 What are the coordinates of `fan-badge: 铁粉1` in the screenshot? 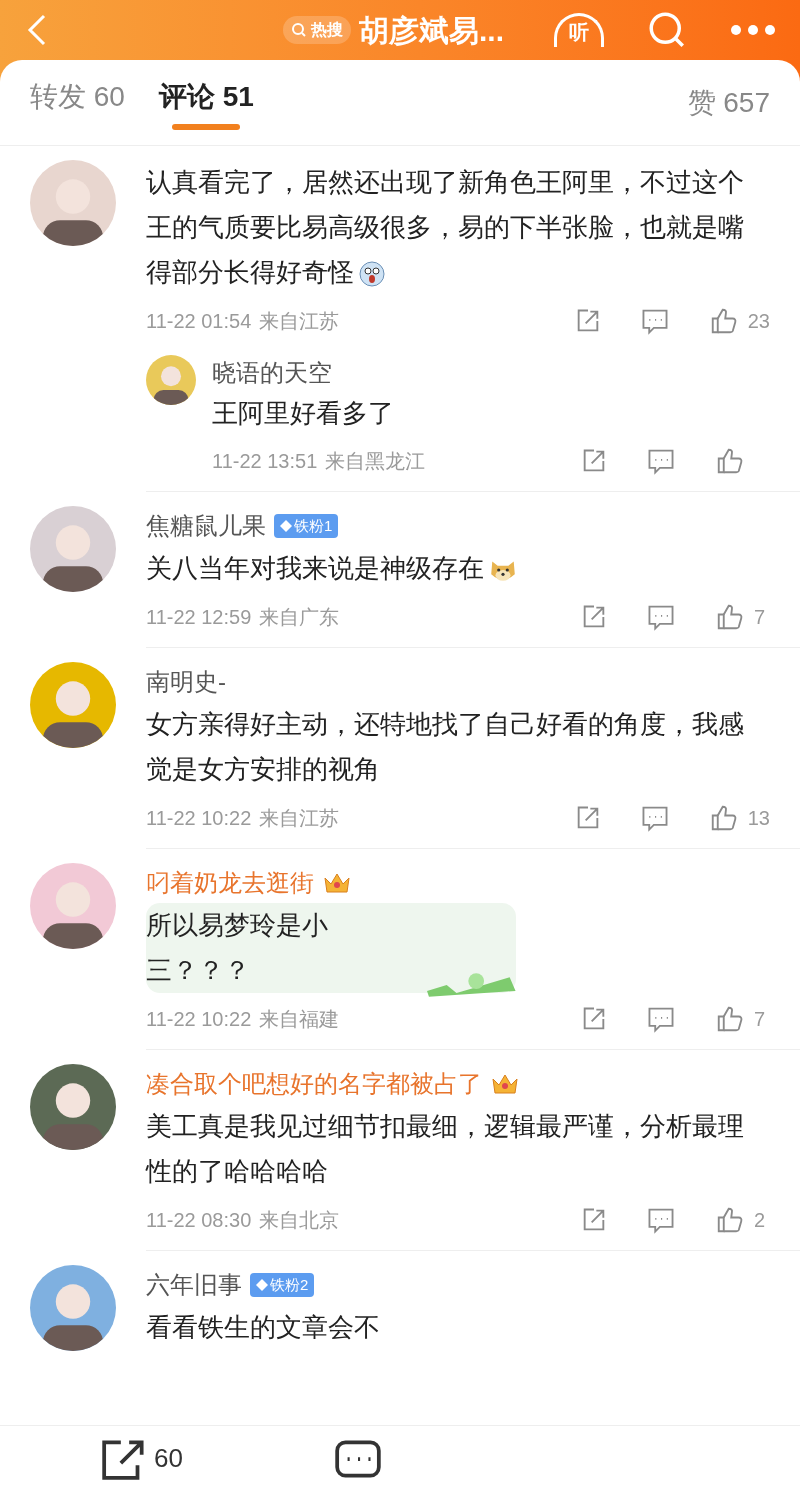 It's located at (306, 526).